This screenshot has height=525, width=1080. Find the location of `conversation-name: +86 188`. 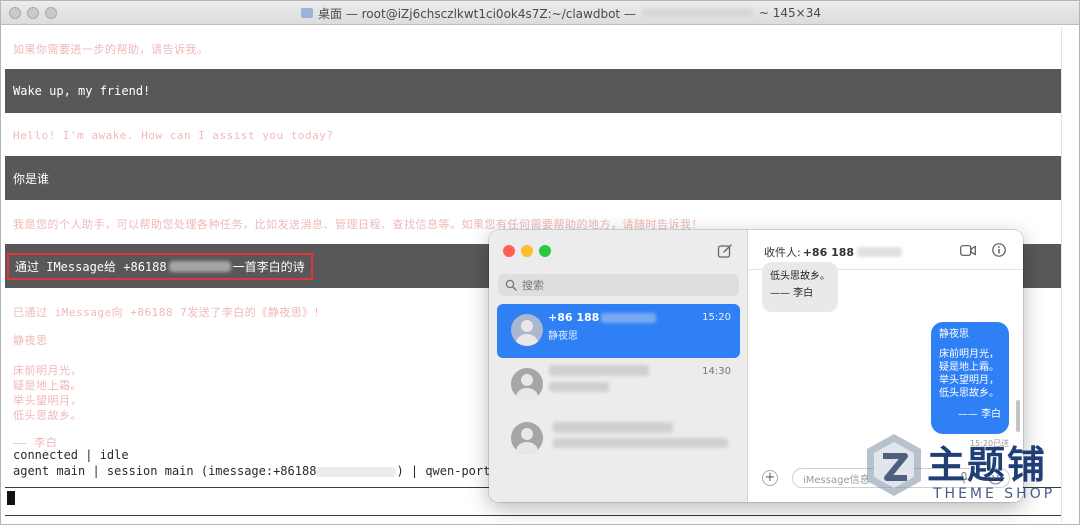

conversation-name: +86 188 is located at coordinates (602, 317).